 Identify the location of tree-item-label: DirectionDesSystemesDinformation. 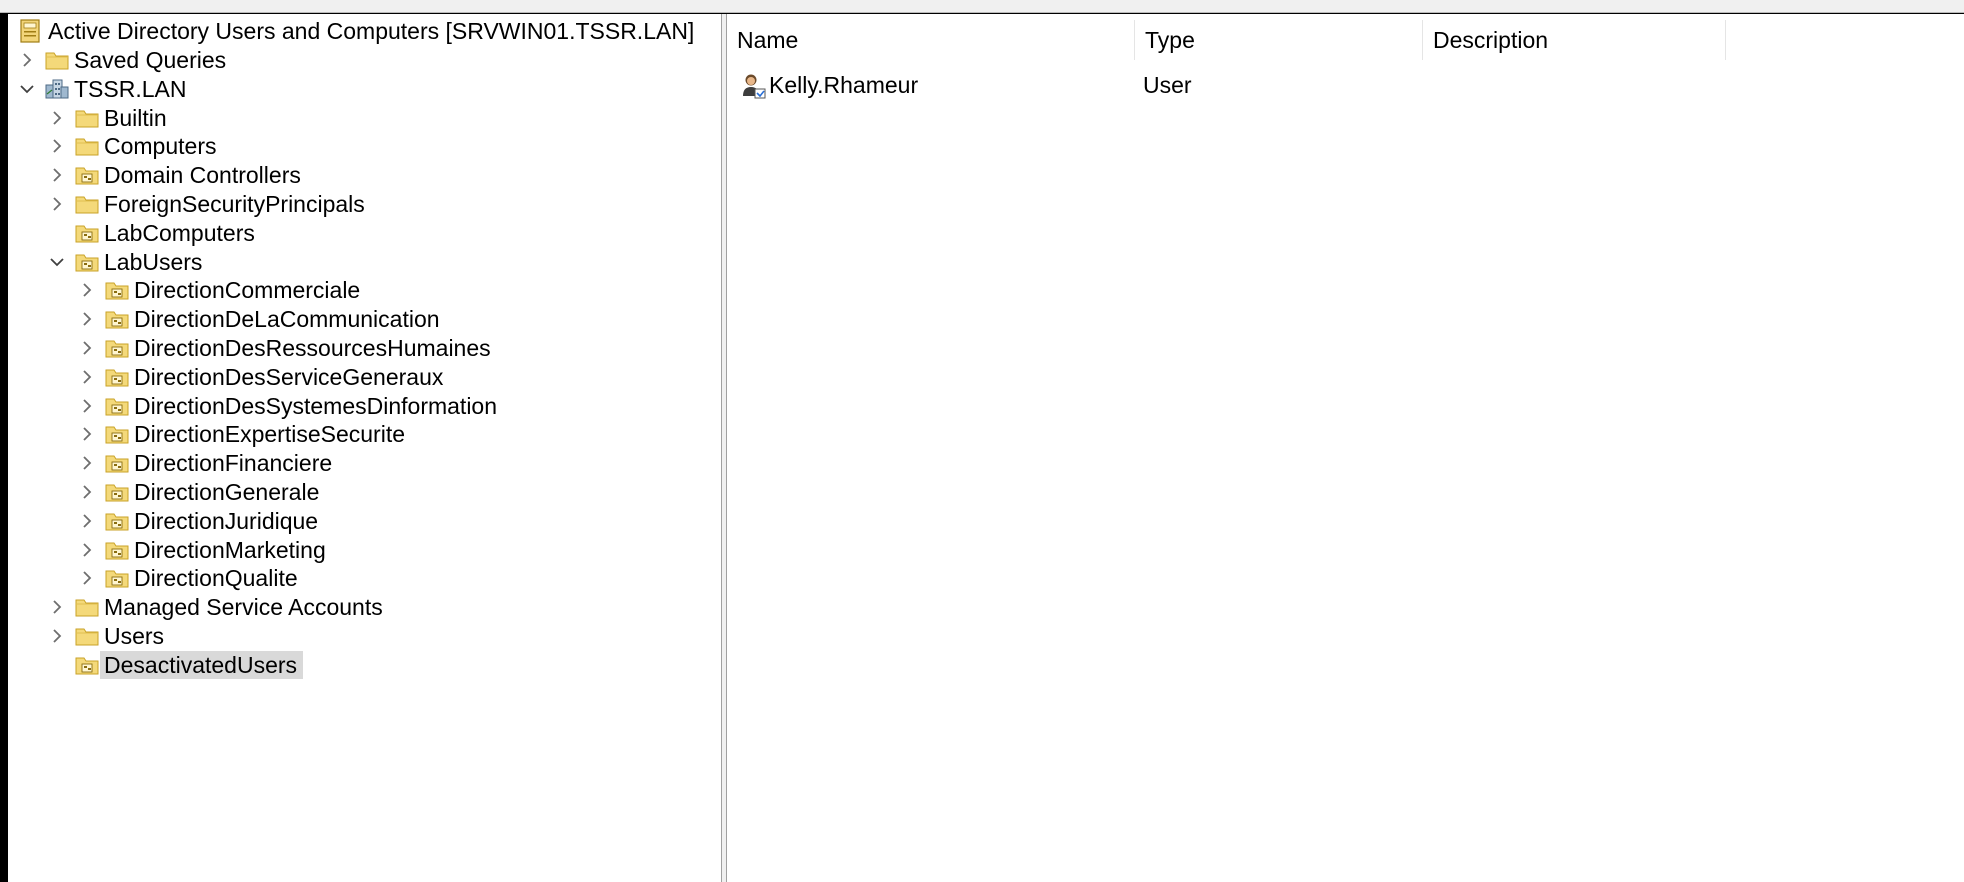
(316, 406).